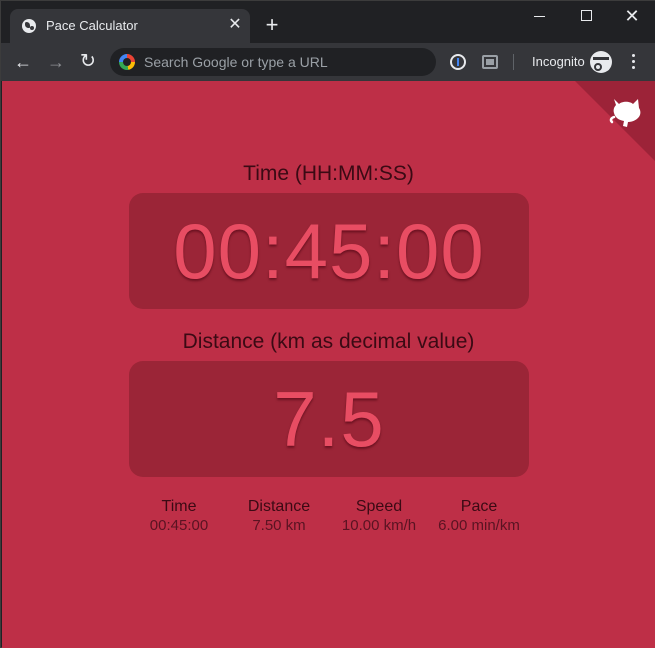 The image size is (655, 648). I want to click on incognito-icon, so click(601, 62).